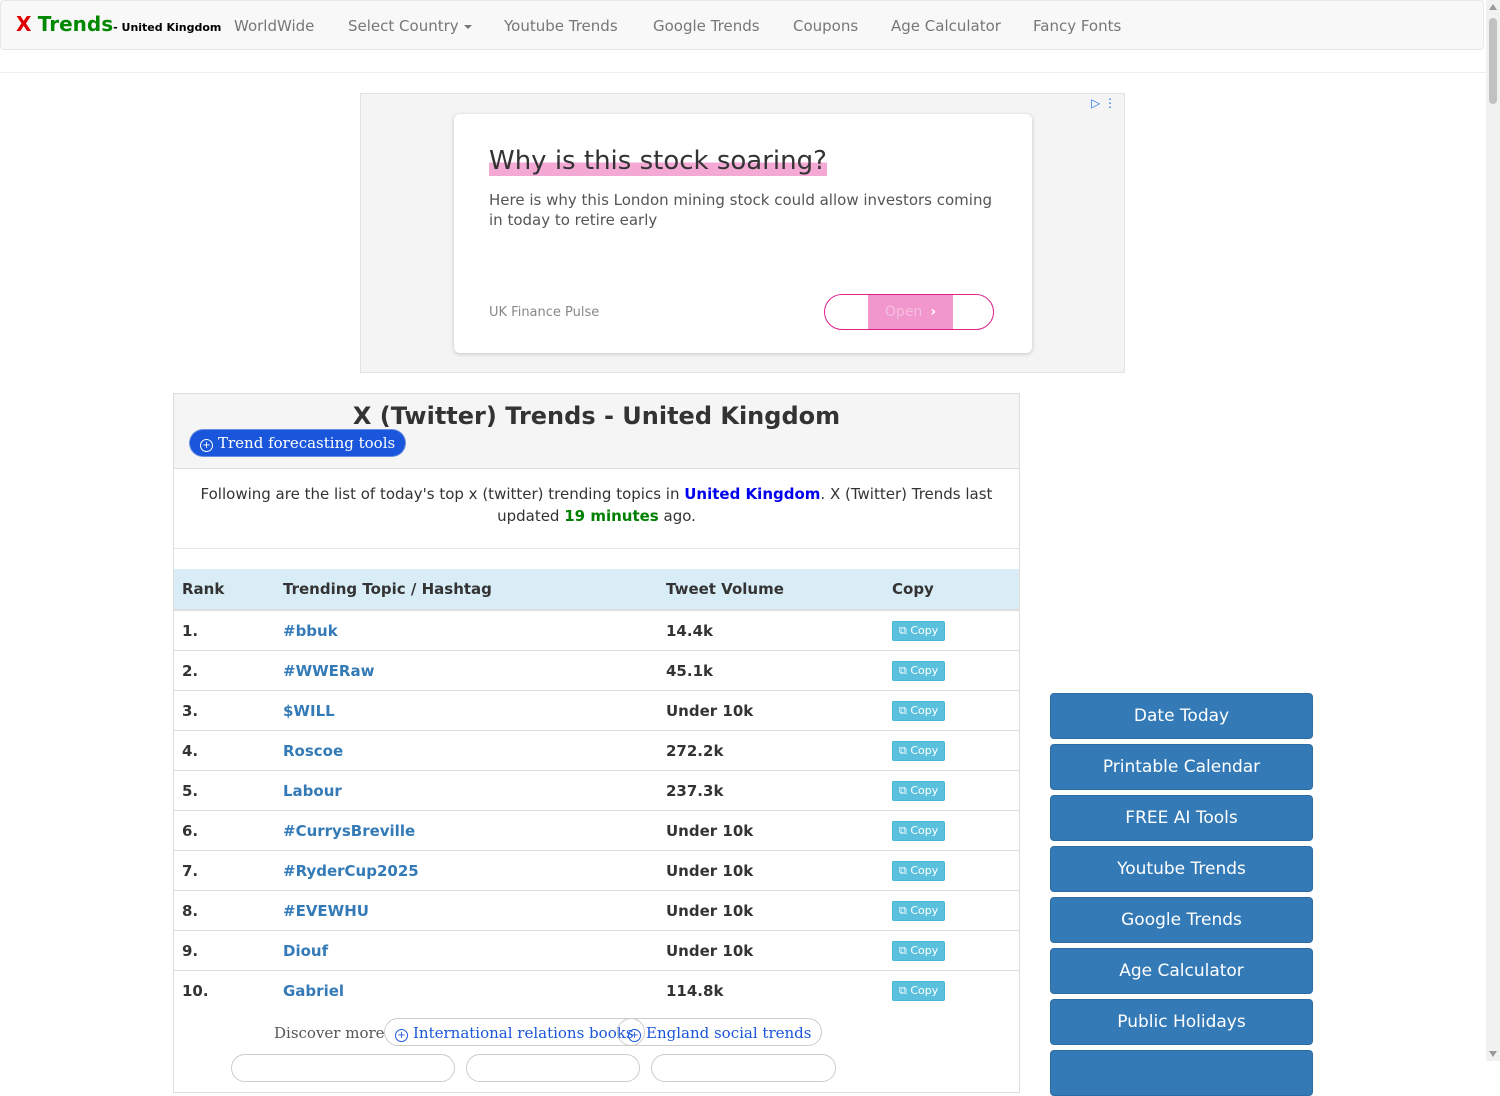 Image resolution: width=1500 pixels, height=1096 pixels. Describe the element at coordinates (1493, 7) in the screenshot. I see `scroll-up-arrow-icon` at that location.